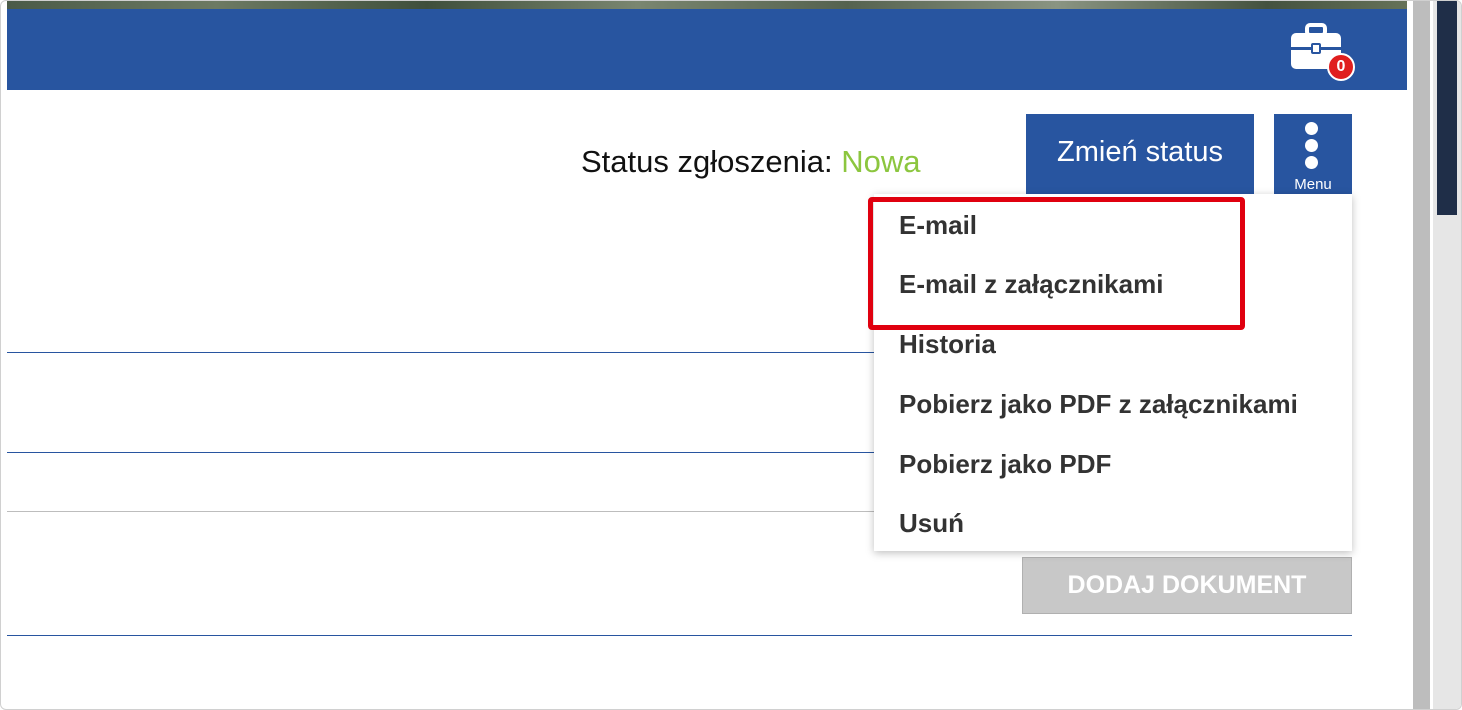 This screenshot has height=710, width=1462. Describe the element at coordinates (1311, 128) in the screenshot. I see `vertical-dots-icon` at that location.